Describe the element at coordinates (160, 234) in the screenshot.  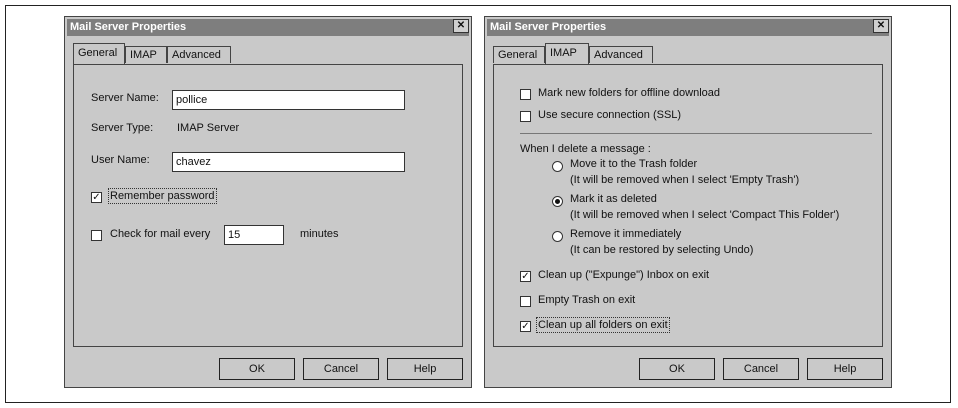
I see `check-mail-label: Check for mail every` at that location.